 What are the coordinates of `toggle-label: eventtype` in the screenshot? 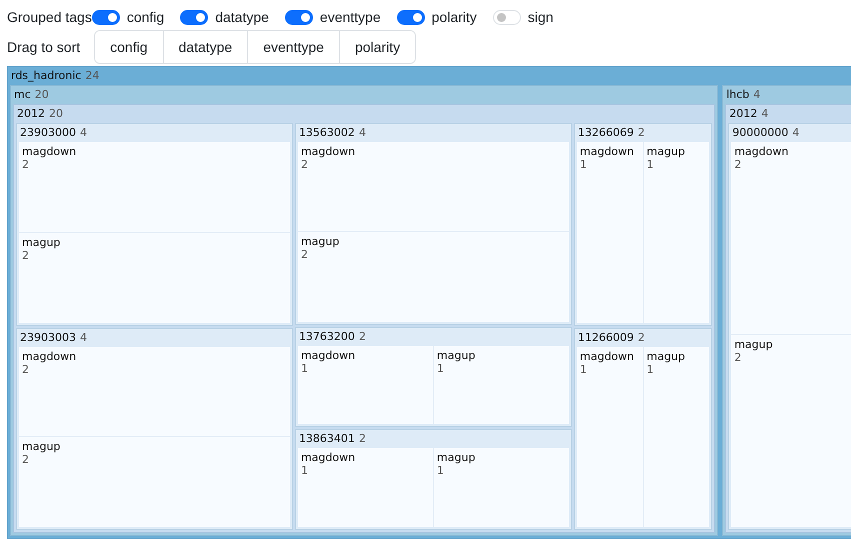 It's located at (350, 17).